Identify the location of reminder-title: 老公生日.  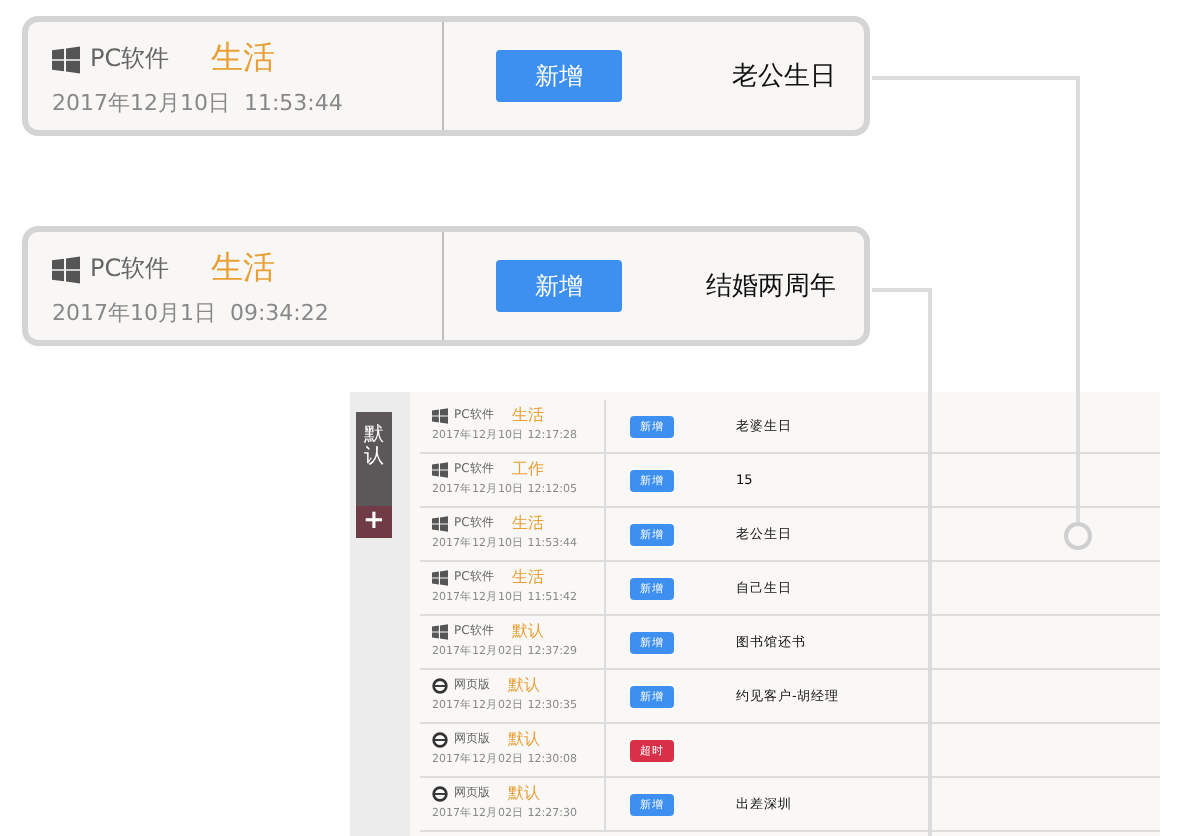
(784, 77).